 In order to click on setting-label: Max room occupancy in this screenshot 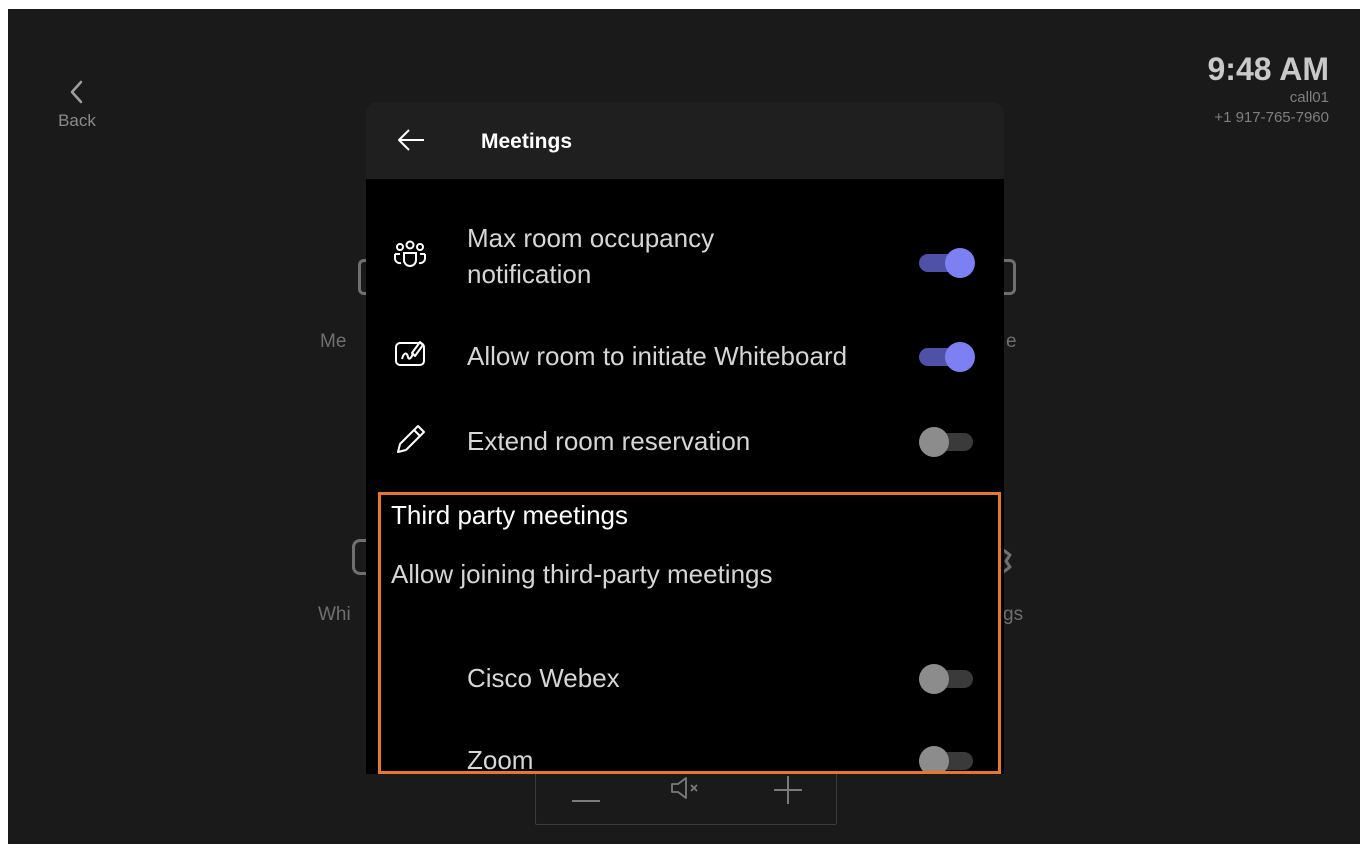, I will do `click(591, 238)`.